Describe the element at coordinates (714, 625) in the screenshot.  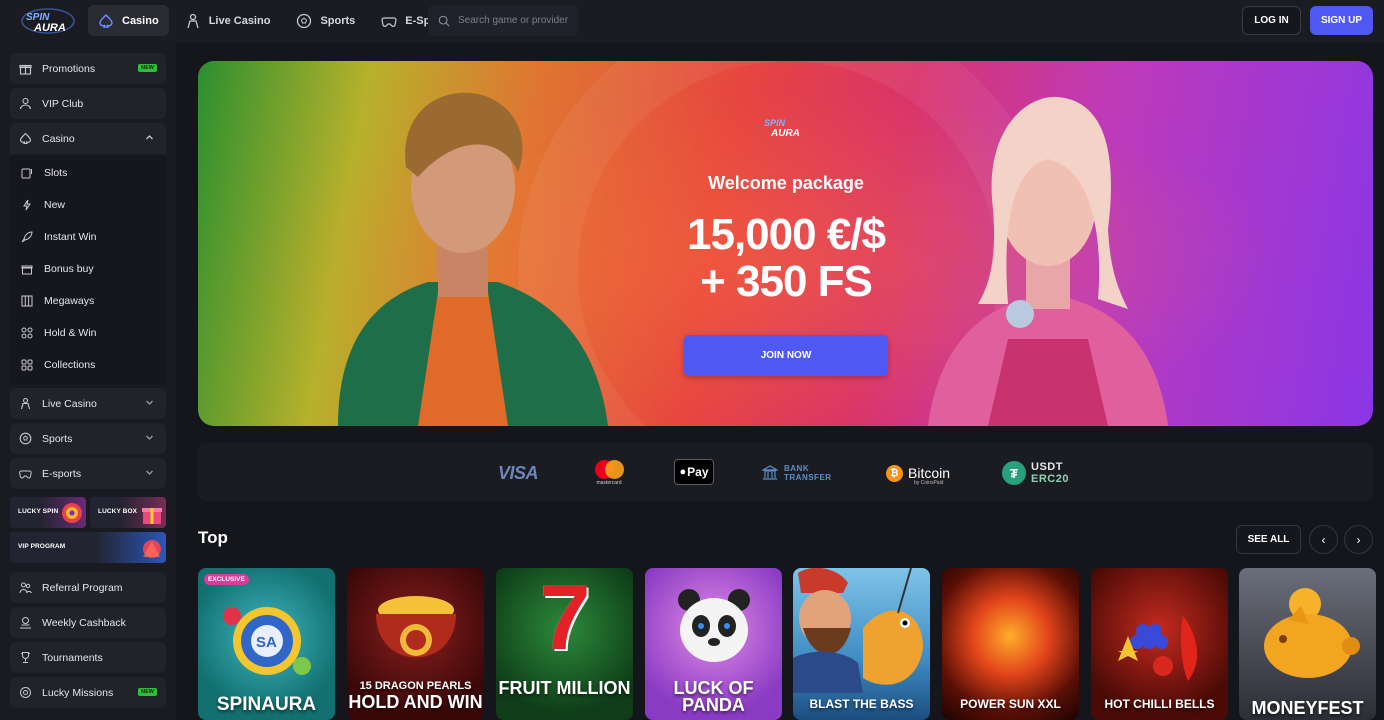
I see `panda-art` at that location.